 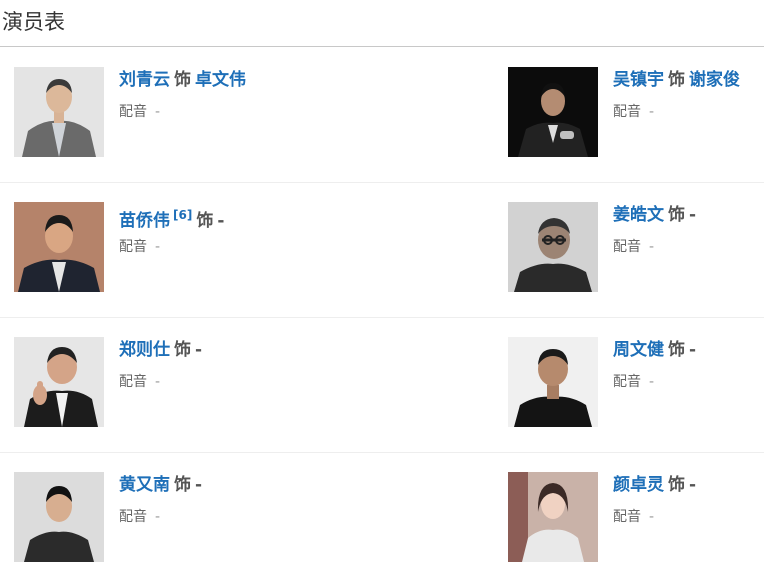 What do you see at coordinates (144, 485) in the screenshot?
I see `actor-name-link: 黄又南` at bounding box center [144, 485].